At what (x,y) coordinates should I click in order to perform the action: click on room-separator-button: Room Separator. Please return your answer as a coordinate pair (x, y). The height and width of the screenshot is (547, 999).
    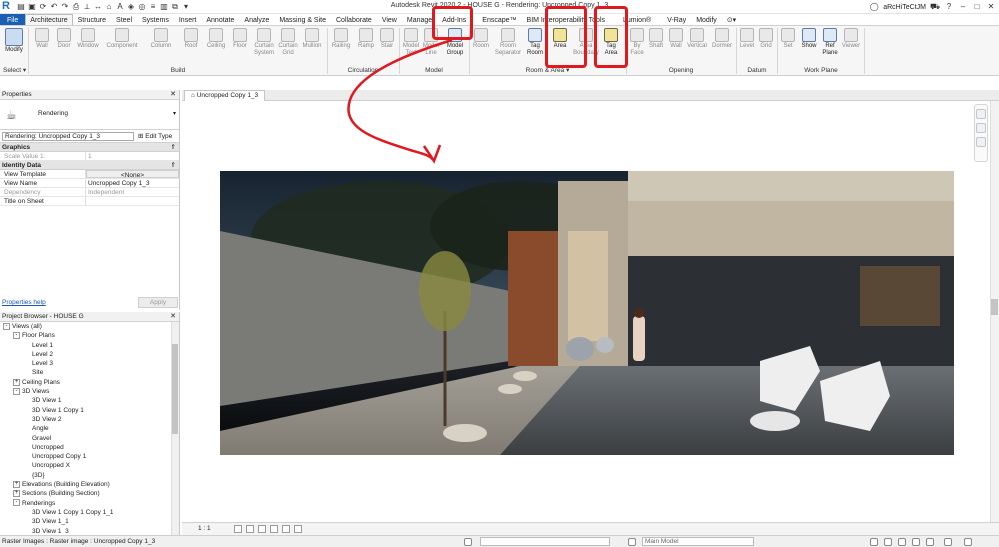
    Looking at the image, I should click on (508, 47).